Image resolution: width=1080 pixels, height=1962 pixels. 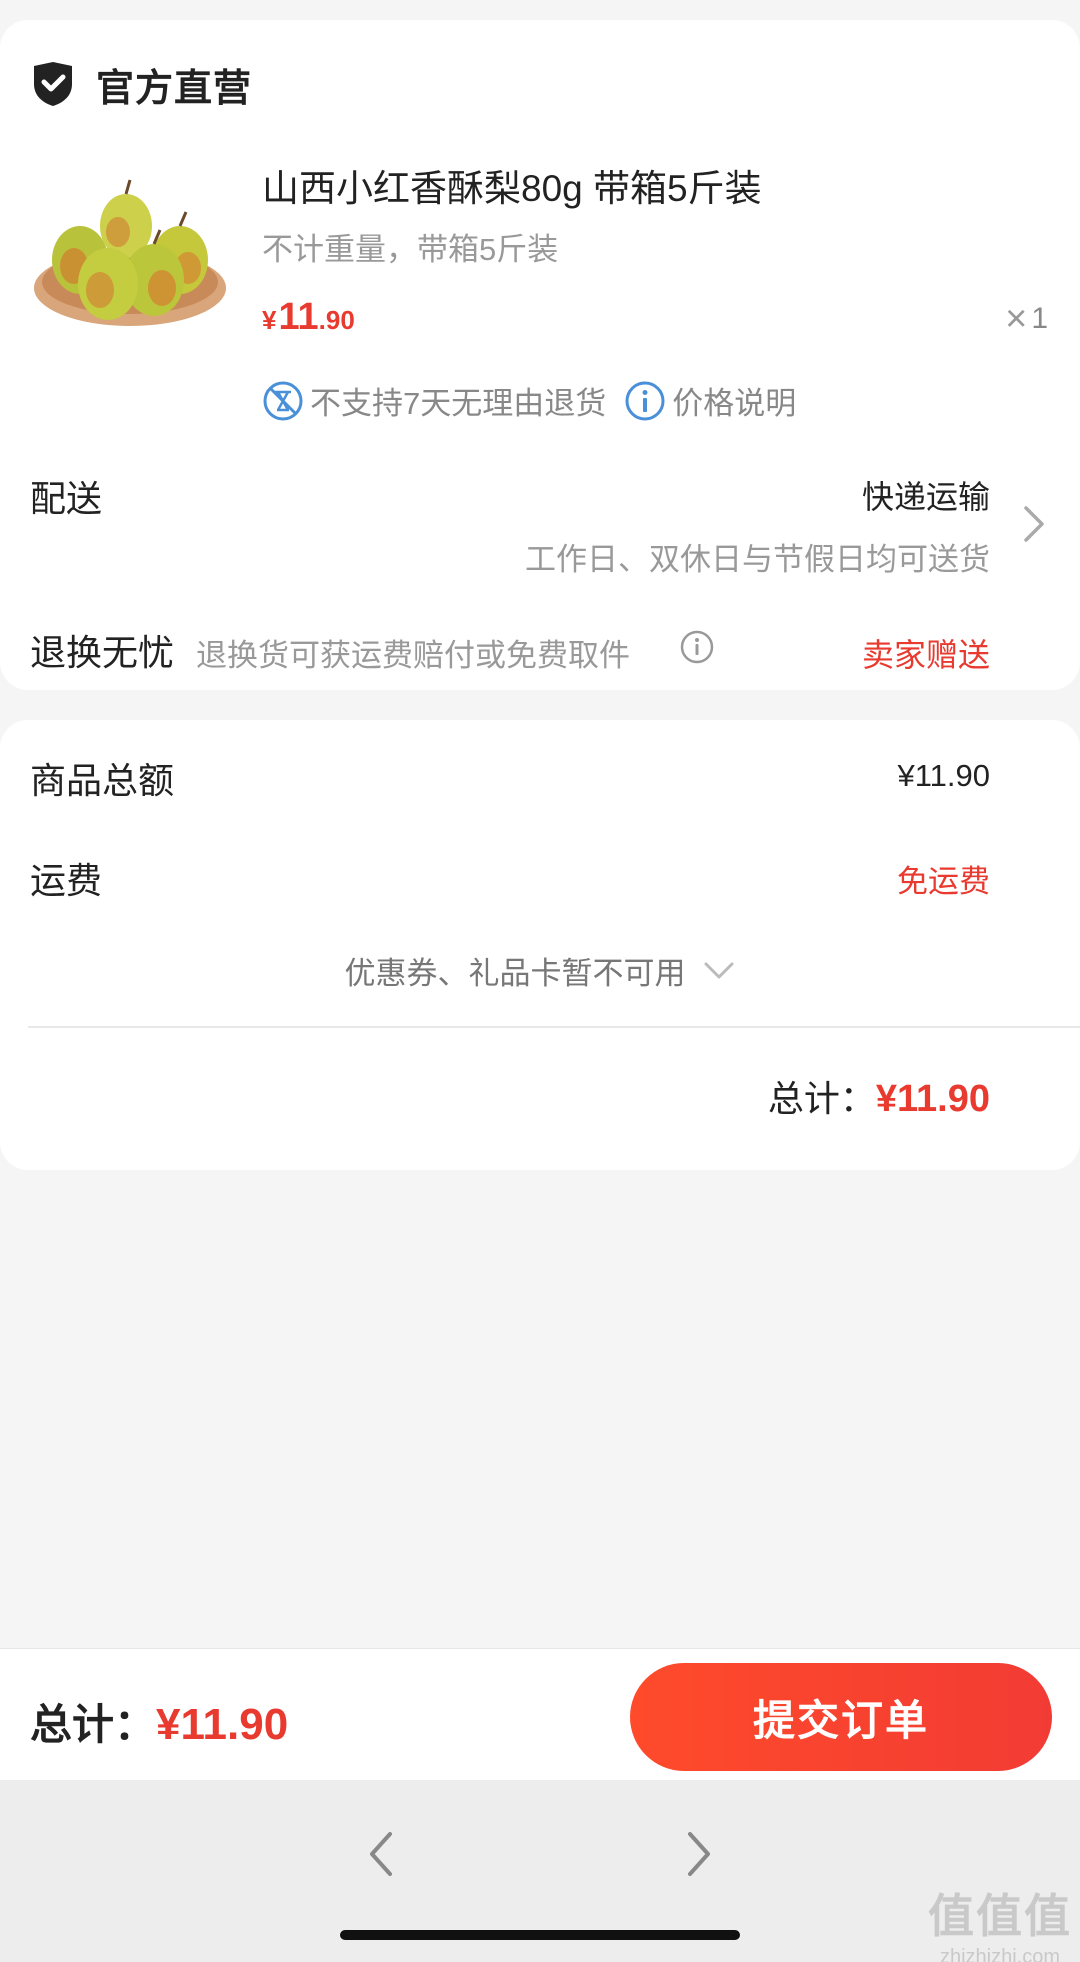 I want to click on coupon-row: 优惠券、礼品卡暂不可用, so click(x=540, y=970).